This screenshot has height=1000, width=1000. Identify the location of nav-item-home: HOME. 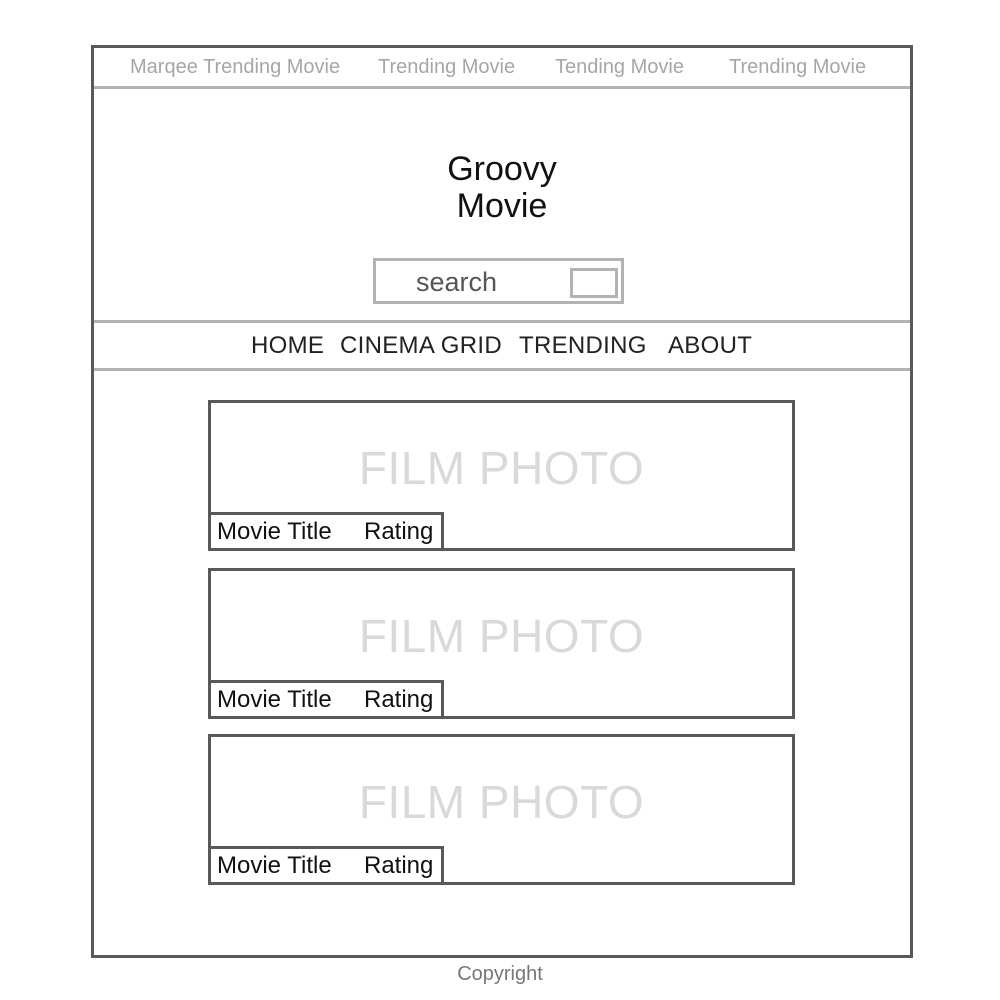
(287, 346).